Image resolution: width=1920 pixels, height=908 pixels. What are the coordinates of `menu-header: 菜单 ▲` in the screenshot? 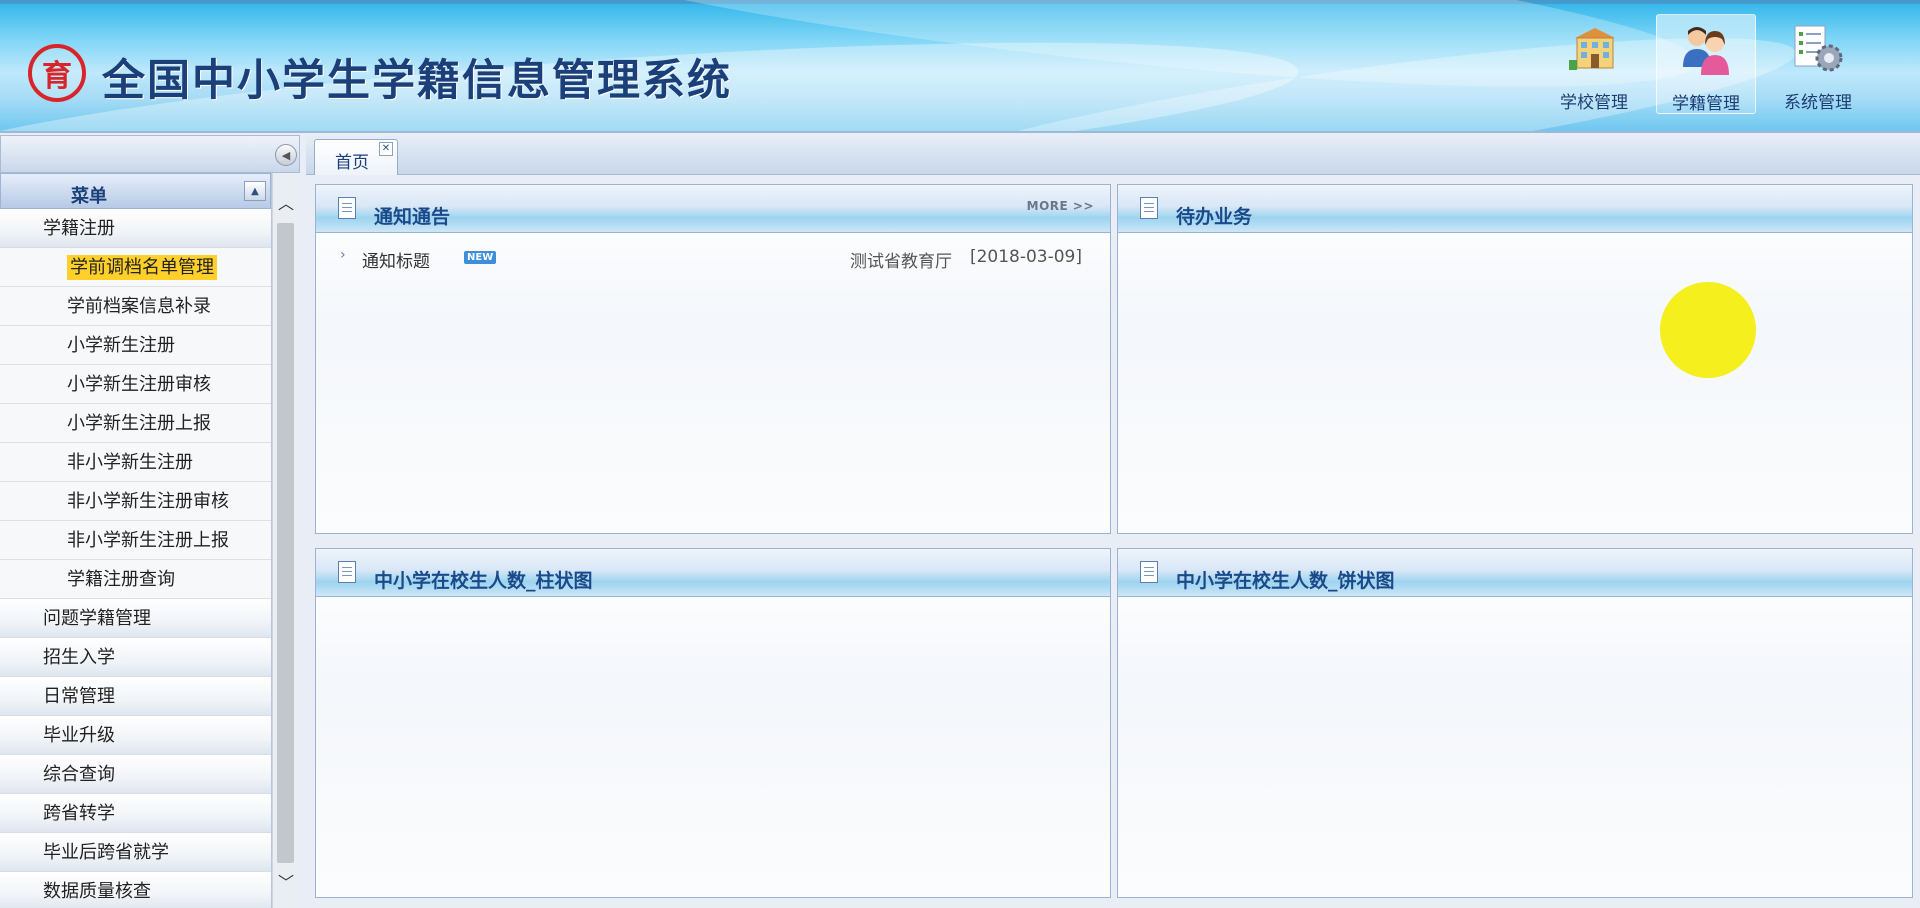 It's located at (135, 191).